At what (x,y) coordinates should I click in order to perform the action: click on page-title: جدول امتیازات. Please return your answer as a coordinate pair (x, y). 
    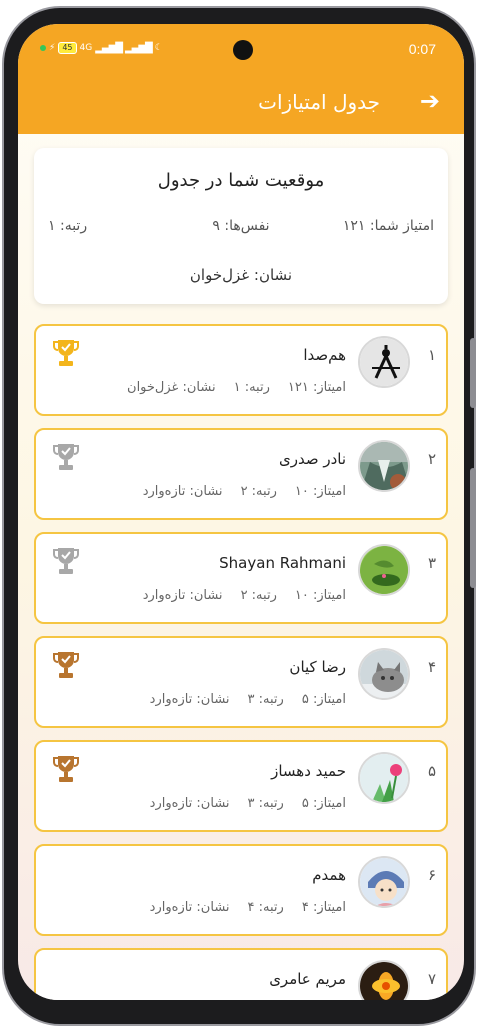
    Looking at the image, I should click on (319, 102).